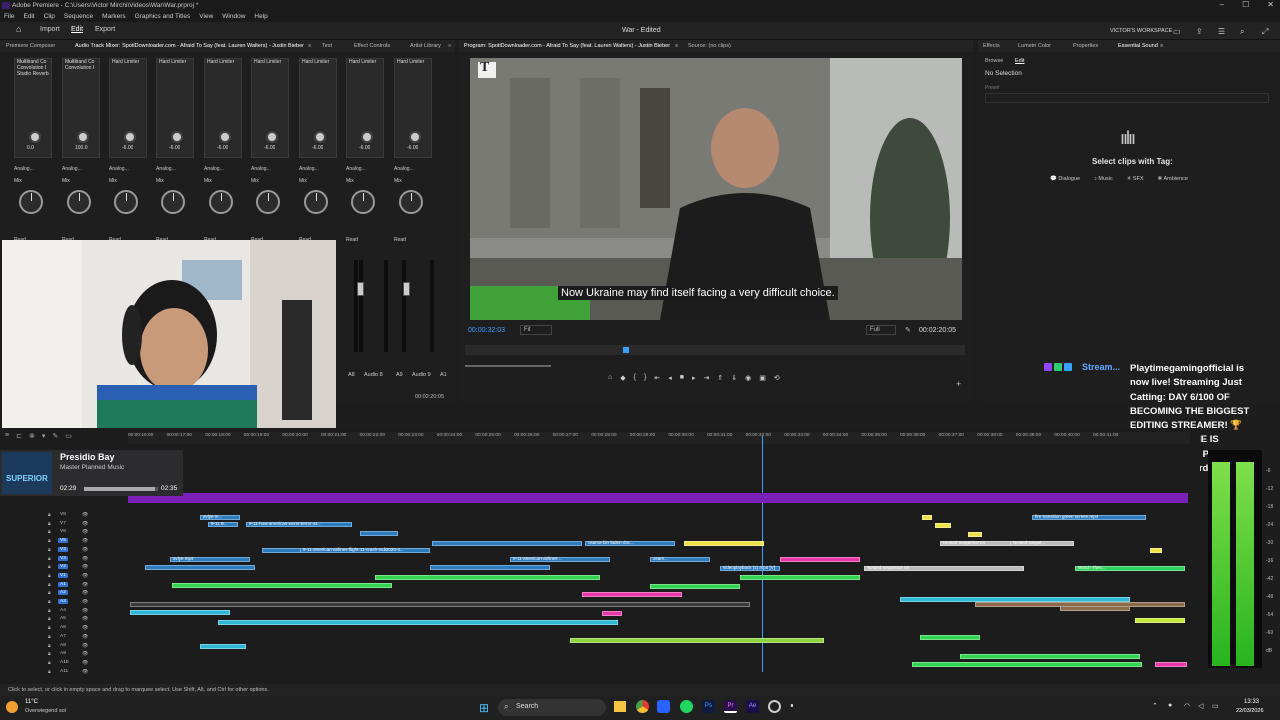 This screenshot has height=720, width=1280. I want to click on track-header: 🔒︎ A3 👁︎, so click(78, 602).